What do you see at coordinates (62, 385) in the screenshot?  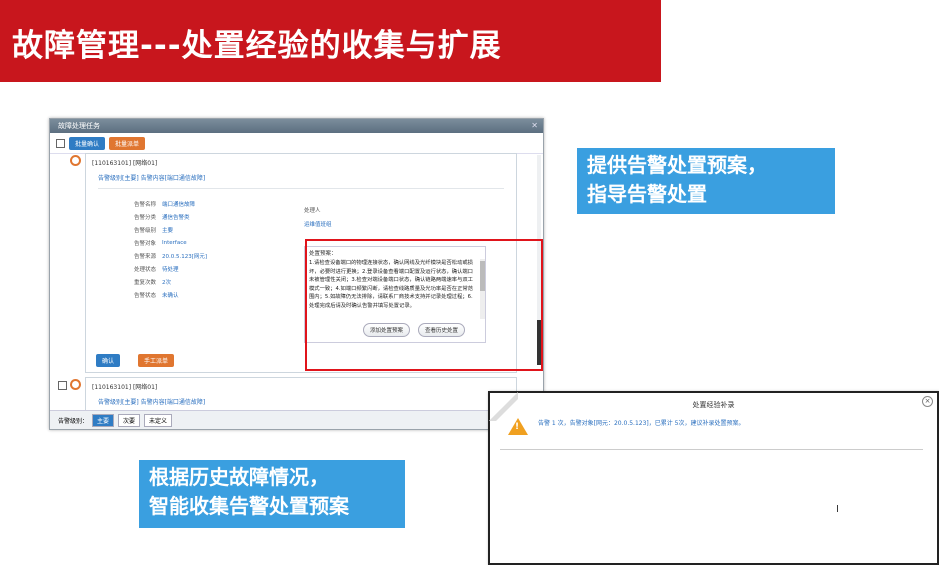 I see `record-checkbox` at bounding box center [62, 385].